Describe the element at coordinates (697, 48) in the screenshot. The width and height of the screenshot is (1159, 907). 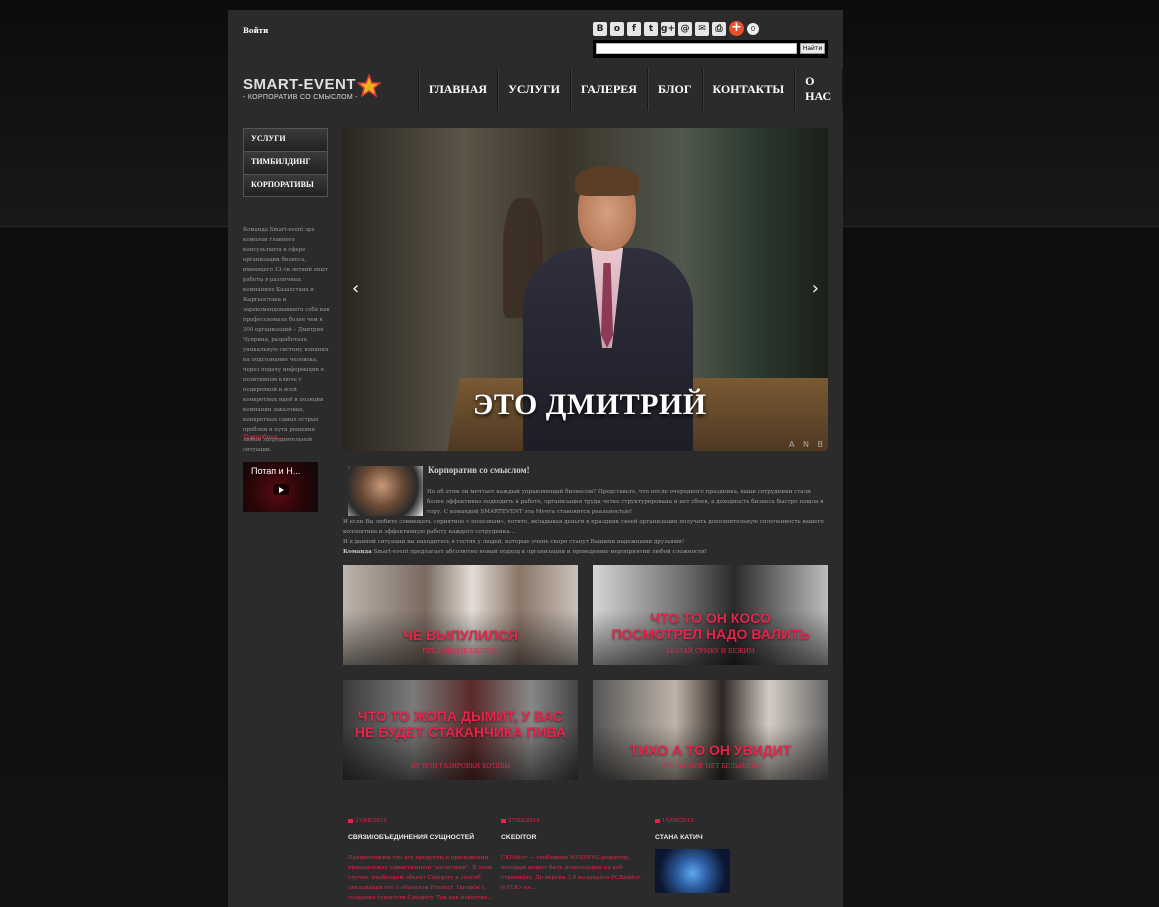
I see `search-input` at that location.